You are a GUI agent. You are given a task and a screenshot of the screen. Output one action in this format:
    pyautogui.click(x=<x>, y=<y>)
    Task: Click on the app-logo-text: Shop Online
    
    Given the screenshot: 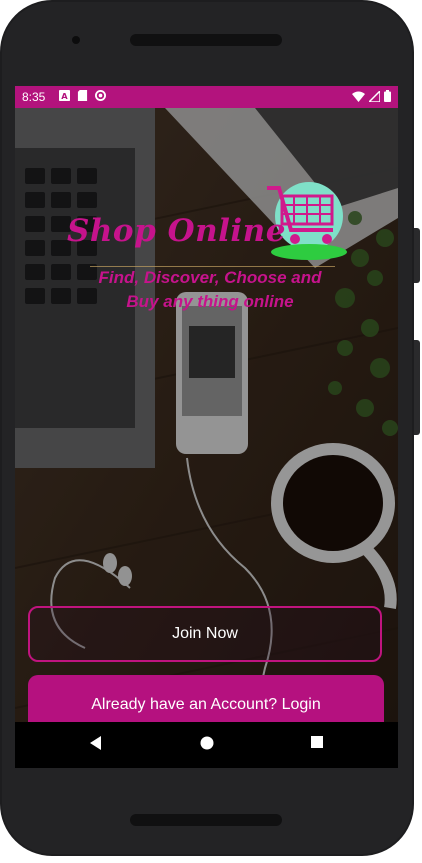 What is the action you would take?
    pyautogui.click(x=176, y=231)
    